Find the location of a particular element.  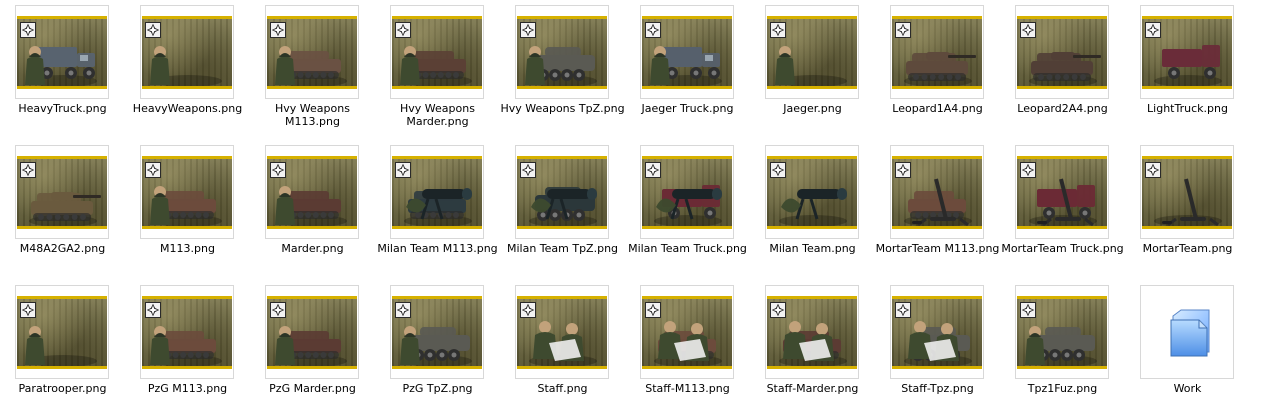

file-item: Milan Team M113.png is located at coordinates (437, 205).